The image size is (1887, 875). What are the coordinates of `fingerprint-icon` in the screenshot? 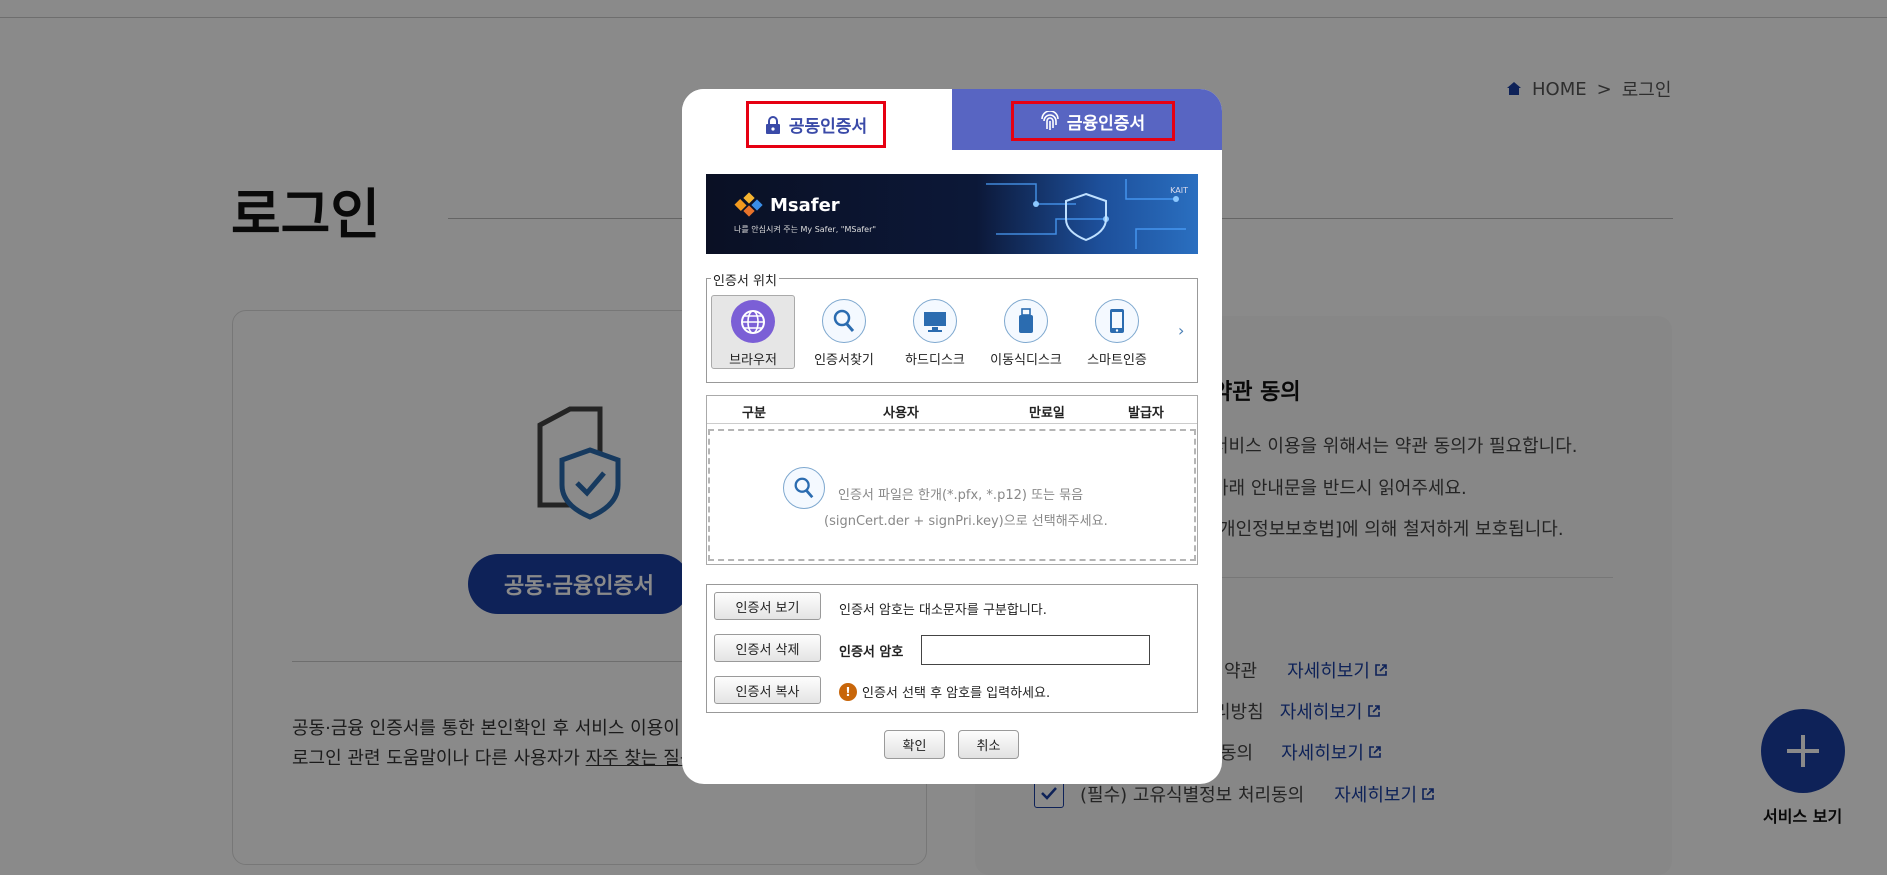 It's located at (1050, 120).